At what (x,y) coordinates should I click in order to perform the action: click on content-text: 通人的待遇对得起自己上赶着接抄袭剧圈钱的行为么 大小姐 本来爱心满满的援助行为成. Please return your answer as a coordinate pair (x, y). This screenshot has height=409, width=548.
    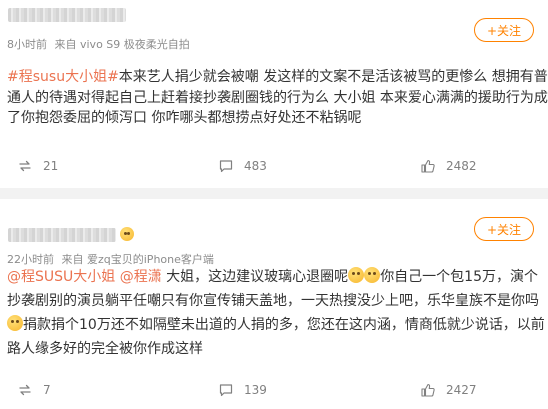
    Looking at the image, I should click on (277, 97).